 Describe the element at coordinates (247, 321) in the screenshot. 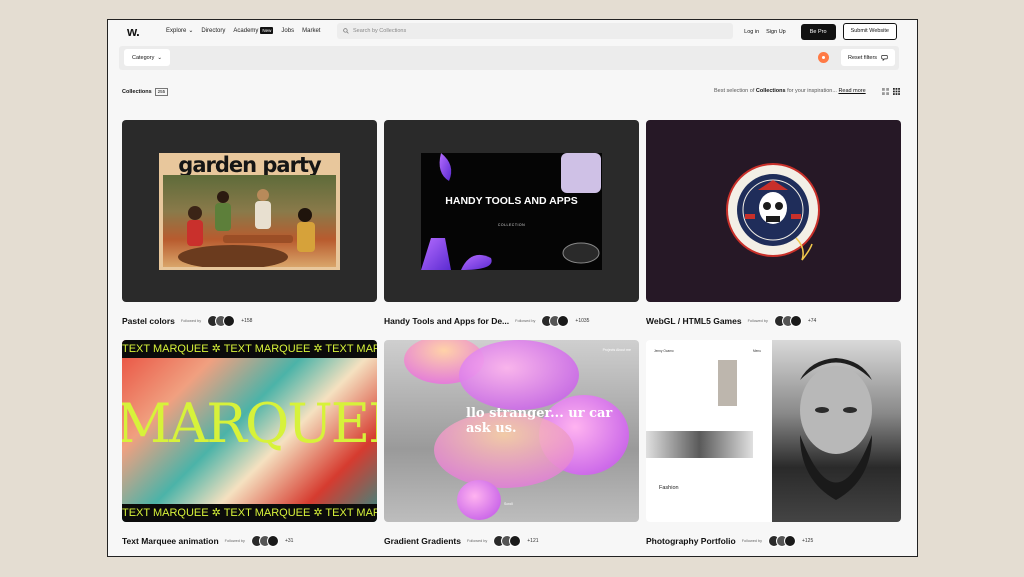

I see `follower-count: +158` at that location.